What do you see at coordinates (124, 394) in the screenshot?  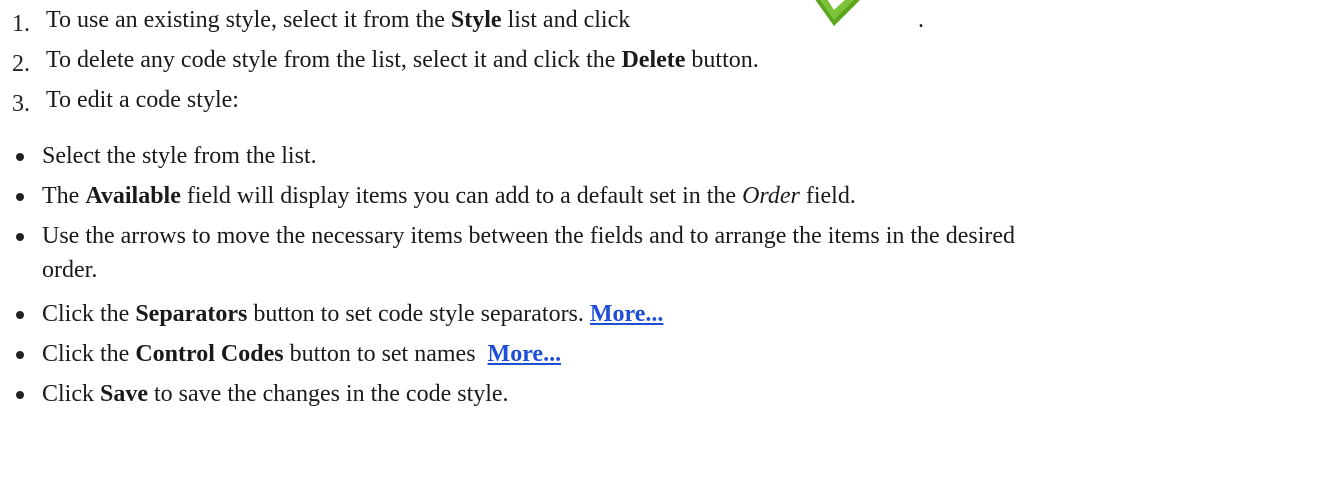 I see `save-term: Save` at bounding box center [124, 394].